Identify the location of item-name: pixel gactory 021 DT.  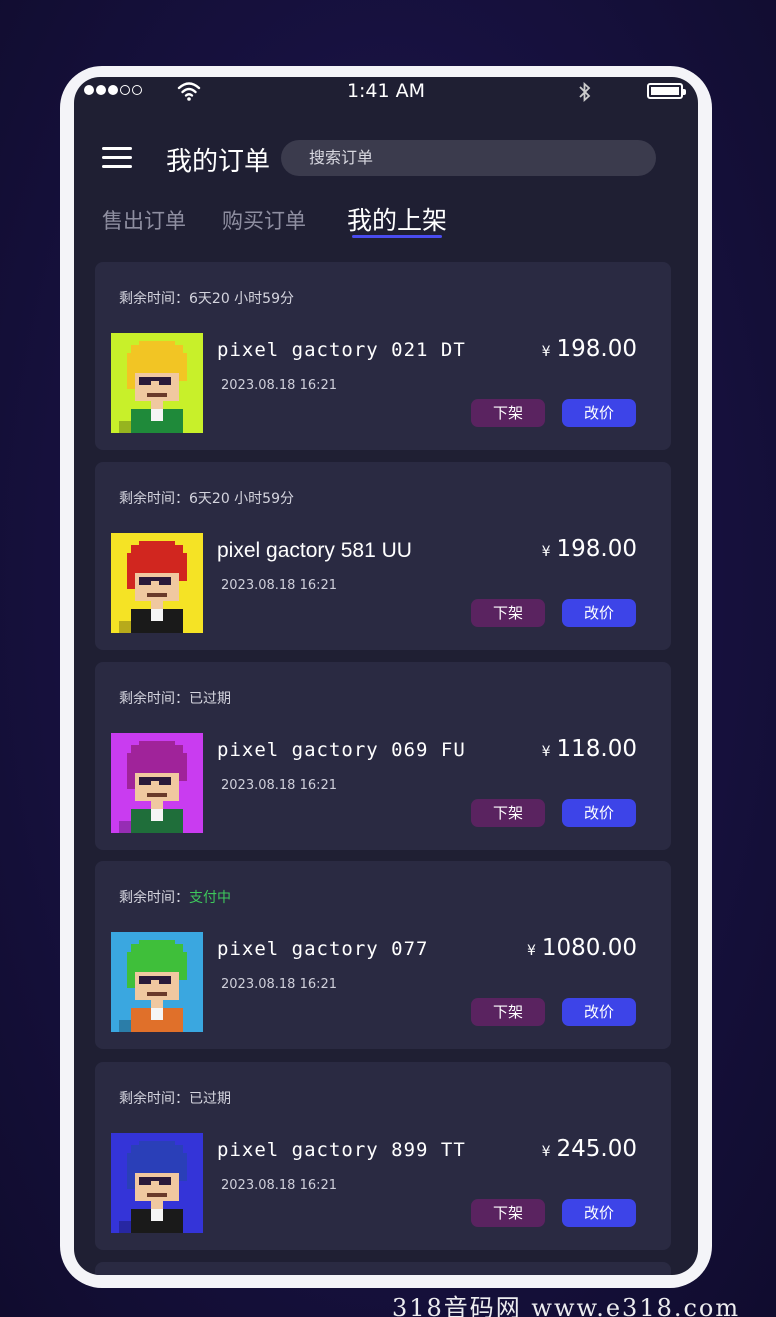
(341, 350).